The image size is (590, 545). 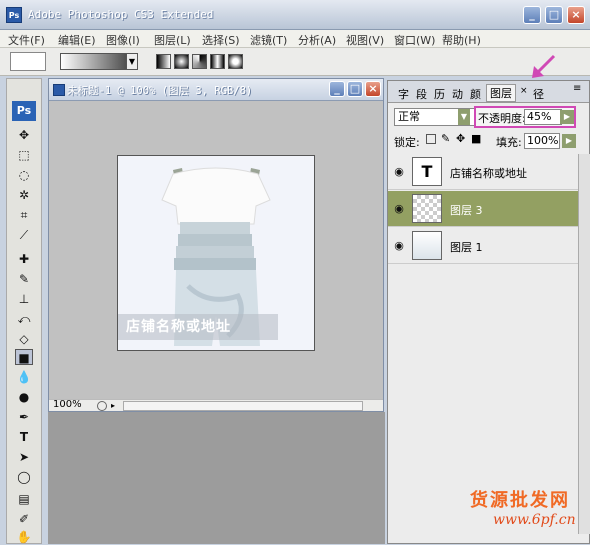 What do you see at coordinates (24, 477) in the screenshot?
I see `shape-tool-icon: ◯` at bounding box center [24, 477].